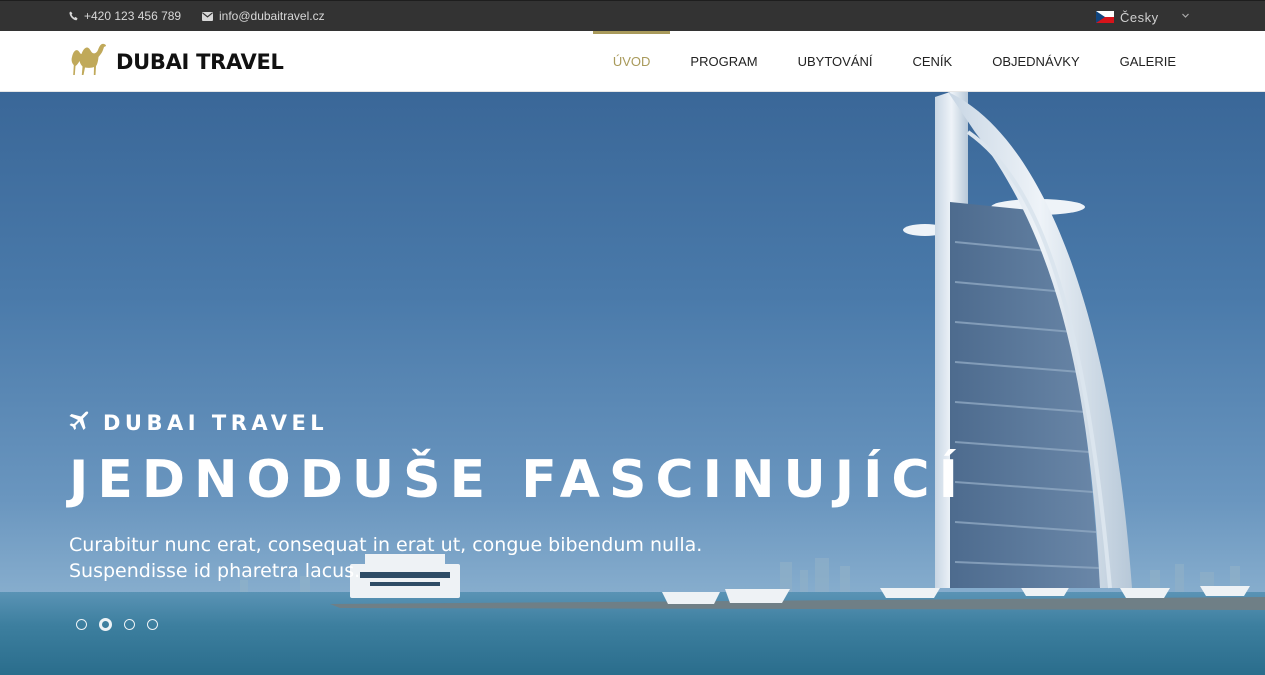  What do you see at coordinates (272, 16) in the screenshot?
I see `email-address: info@dubaitravel.cz` at bounding box center [272, 16].